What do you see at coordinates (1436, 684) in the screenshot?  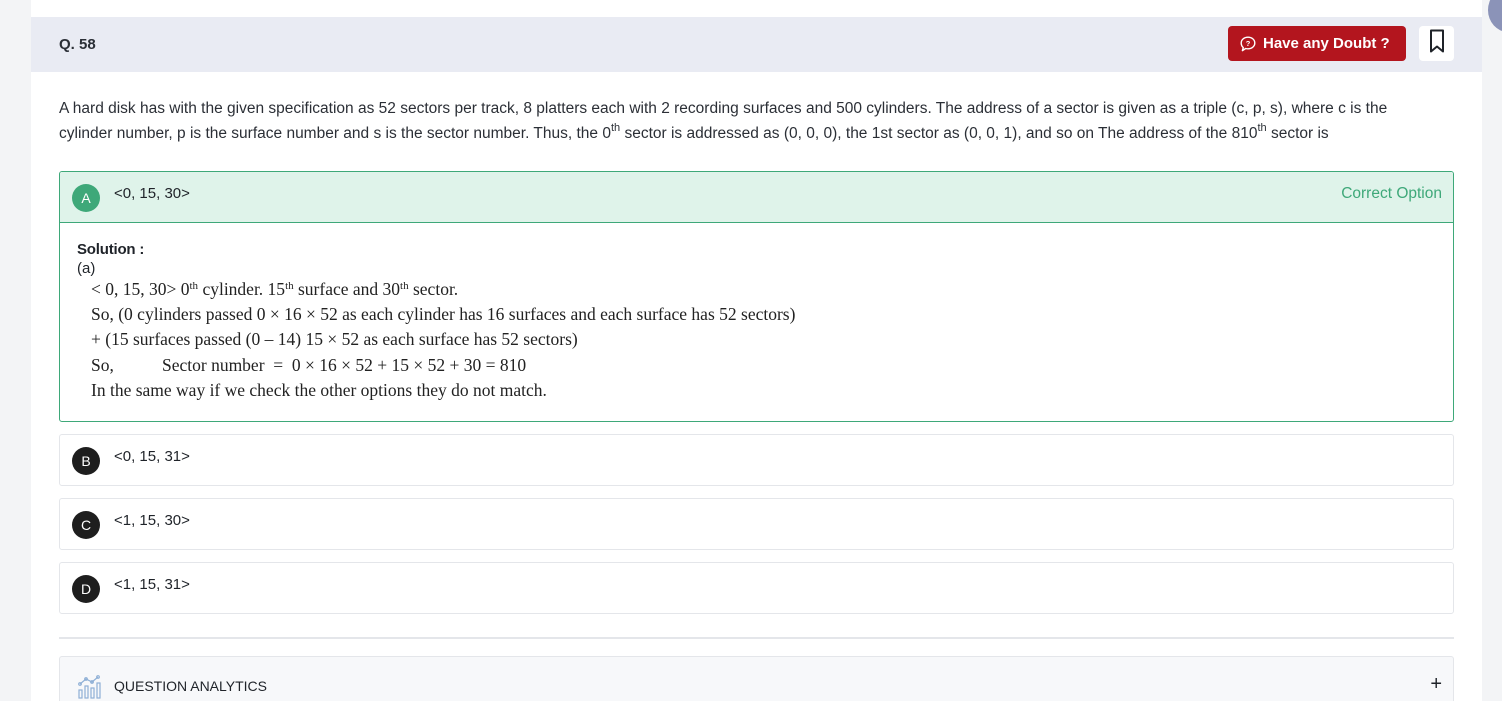 I see `expand-plus-icon: +` at bounding box center [1436, 684].